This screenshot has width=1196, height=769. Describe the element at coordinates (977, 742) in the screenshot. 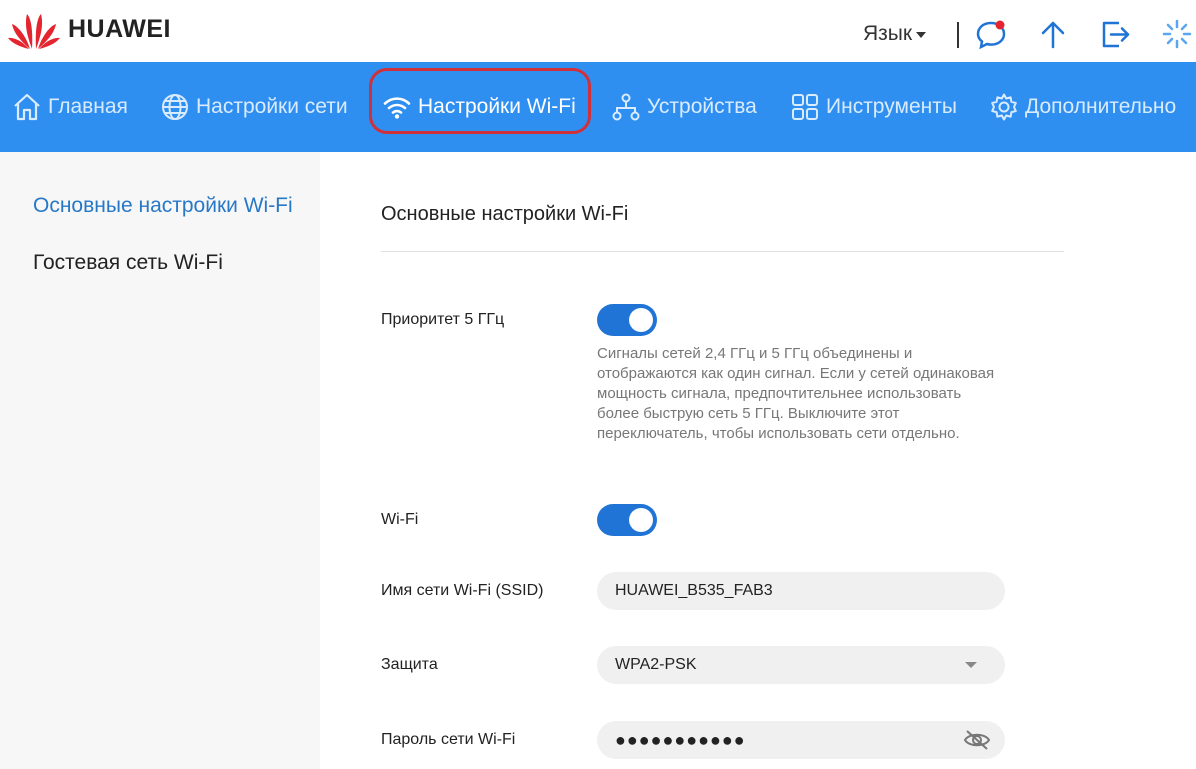

I see `eye-hidden-icon` at that location.